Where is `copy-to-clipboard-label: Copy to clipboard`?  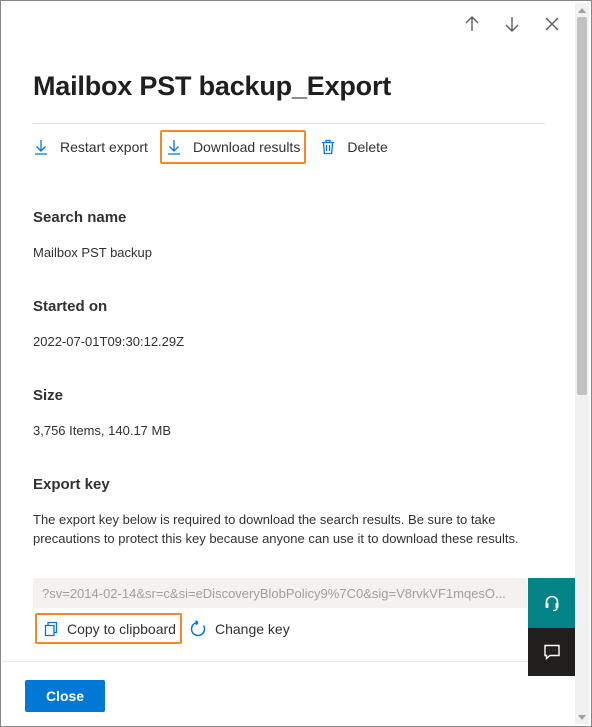
copy-to-clipboard-label: Copy to clipboard is located at coordinates (121, 628).